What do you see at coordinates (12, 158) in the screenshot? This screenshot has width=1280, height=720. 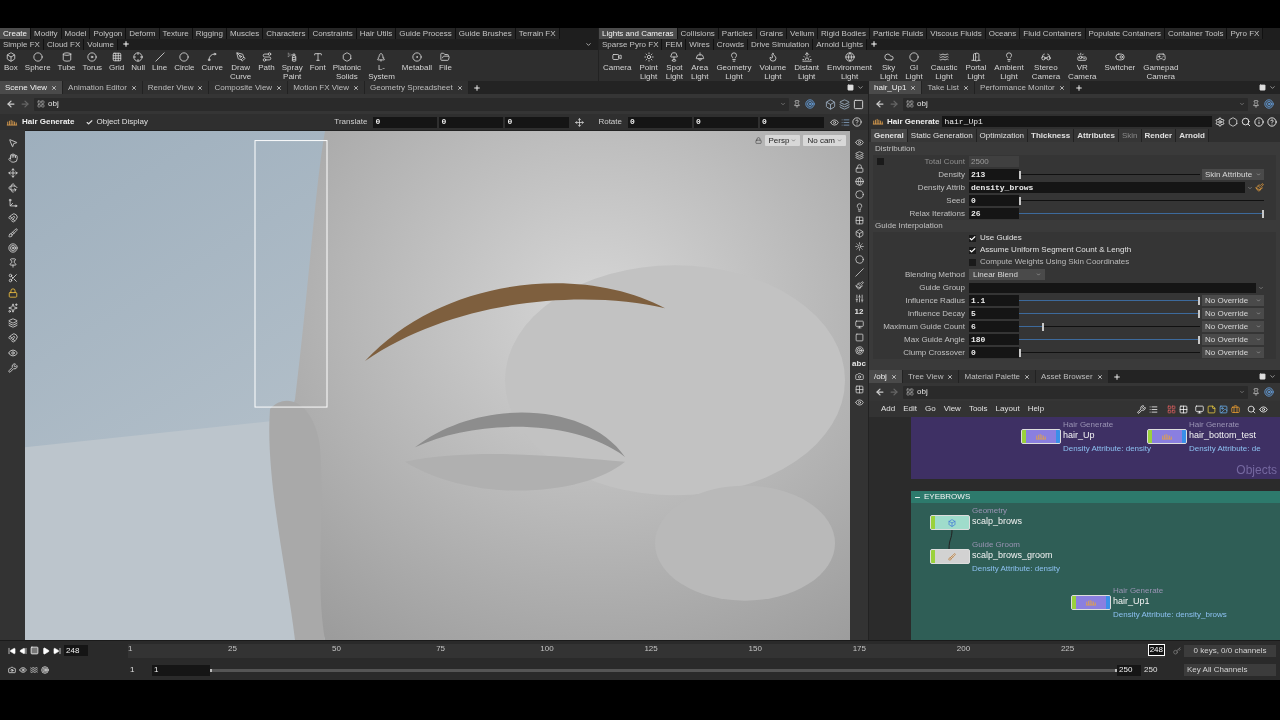 I see `hand-icon` at bounding box center [12, 158].